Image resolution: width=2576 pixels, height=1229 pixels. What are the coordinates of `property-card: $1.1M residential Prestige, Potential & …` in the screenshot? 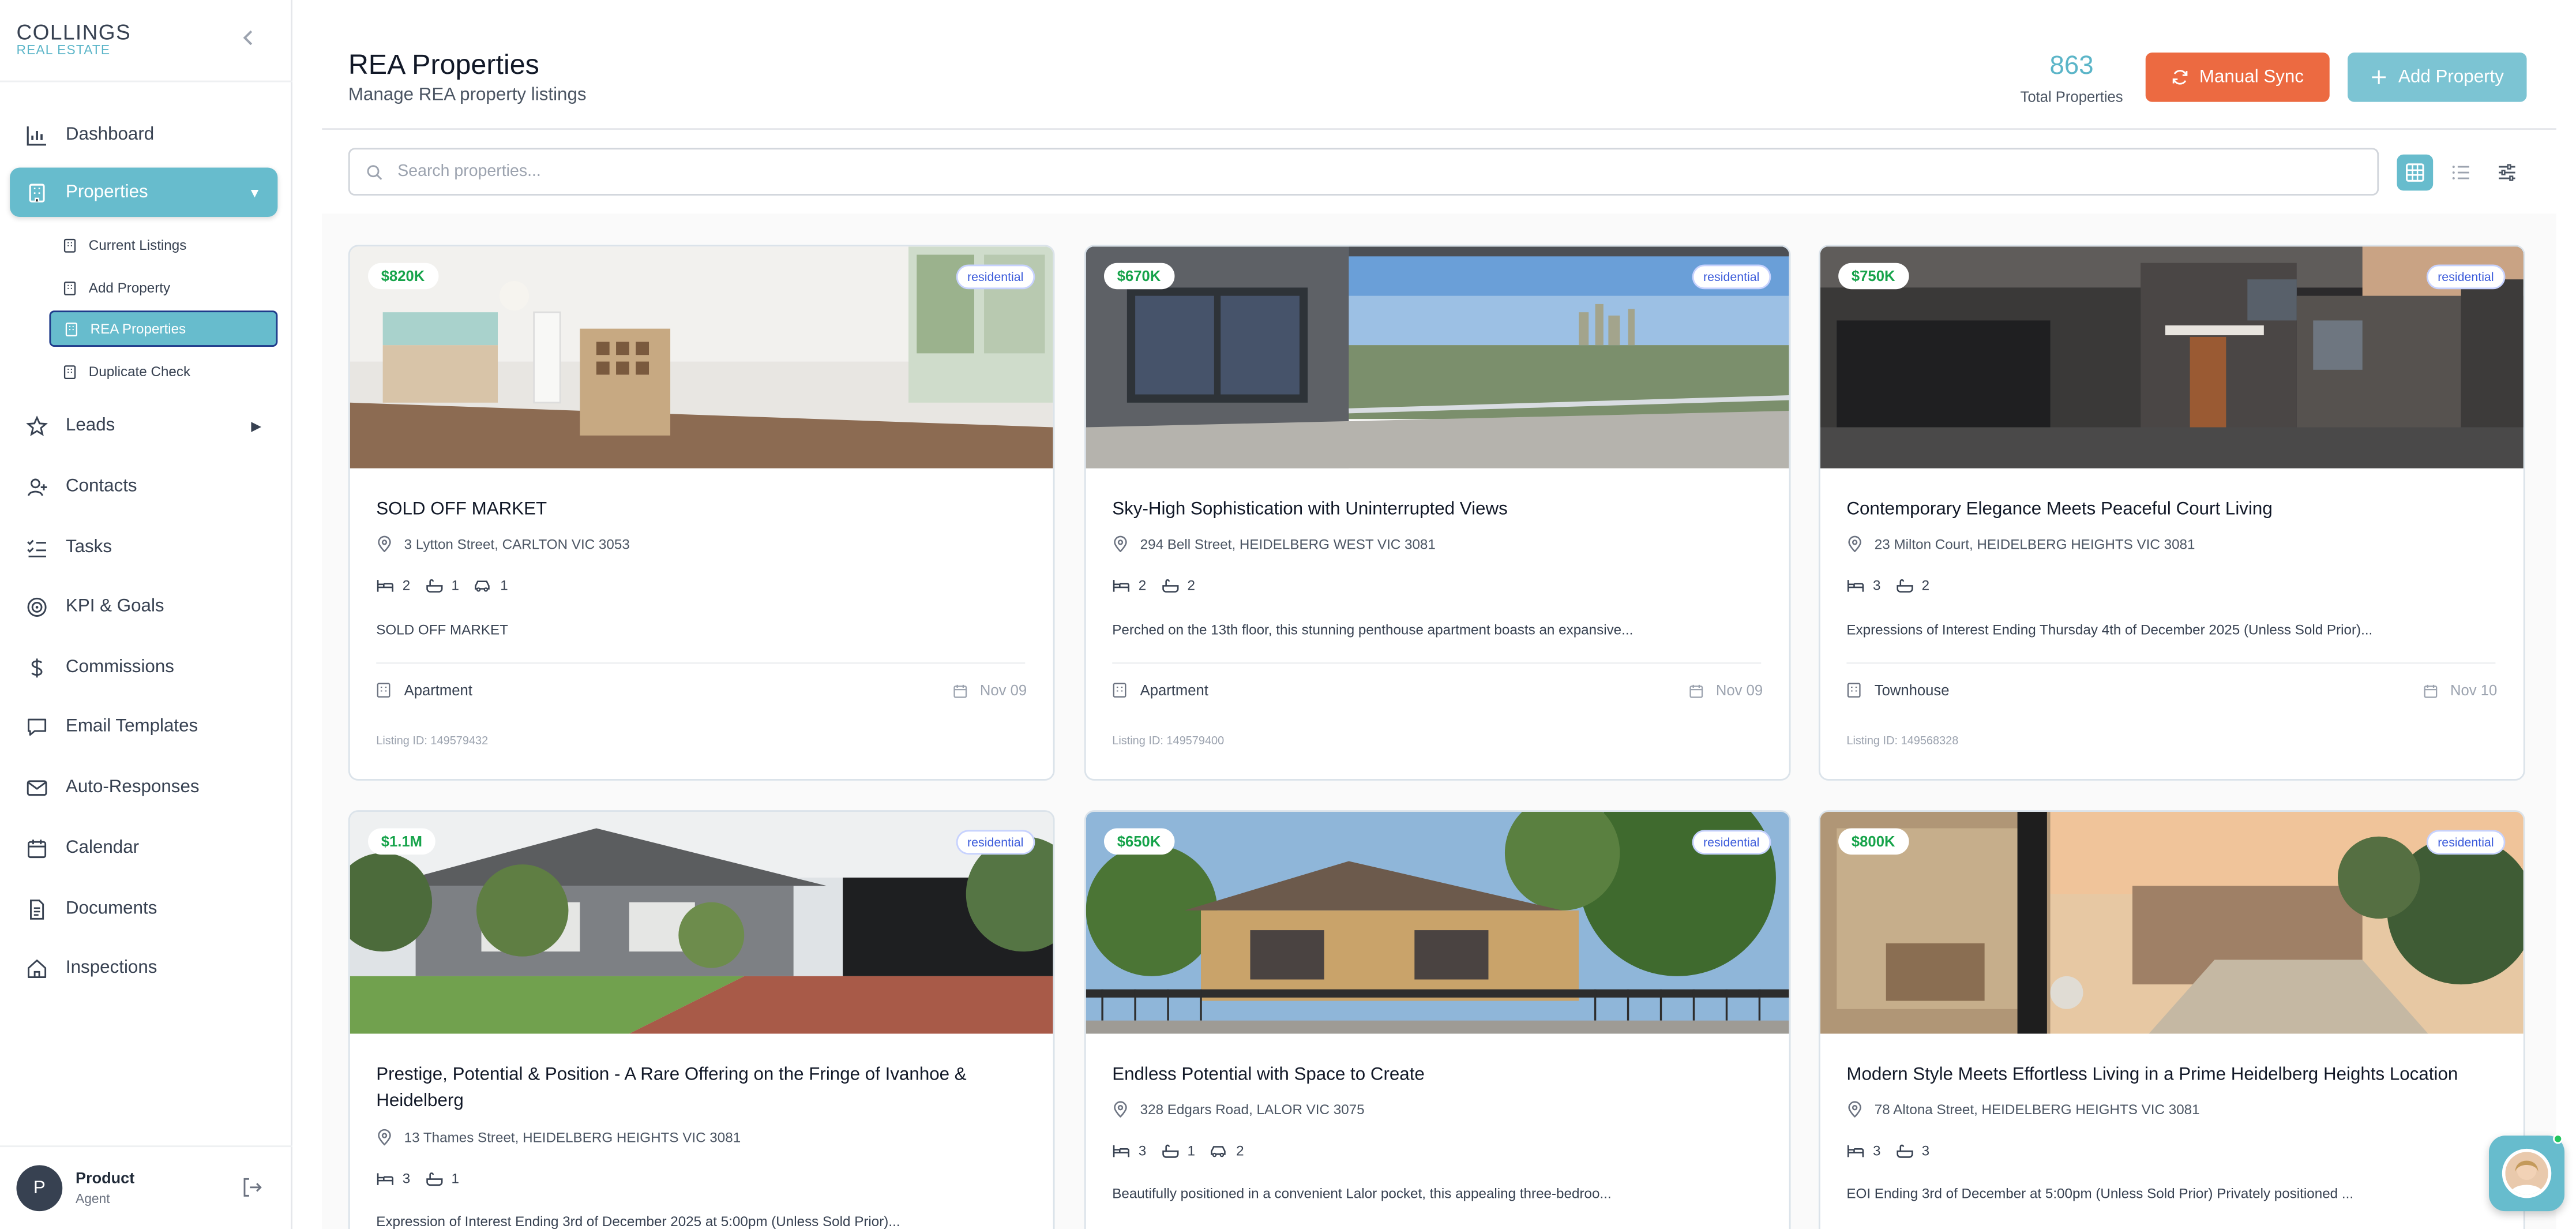 It's located at (701, 1020).